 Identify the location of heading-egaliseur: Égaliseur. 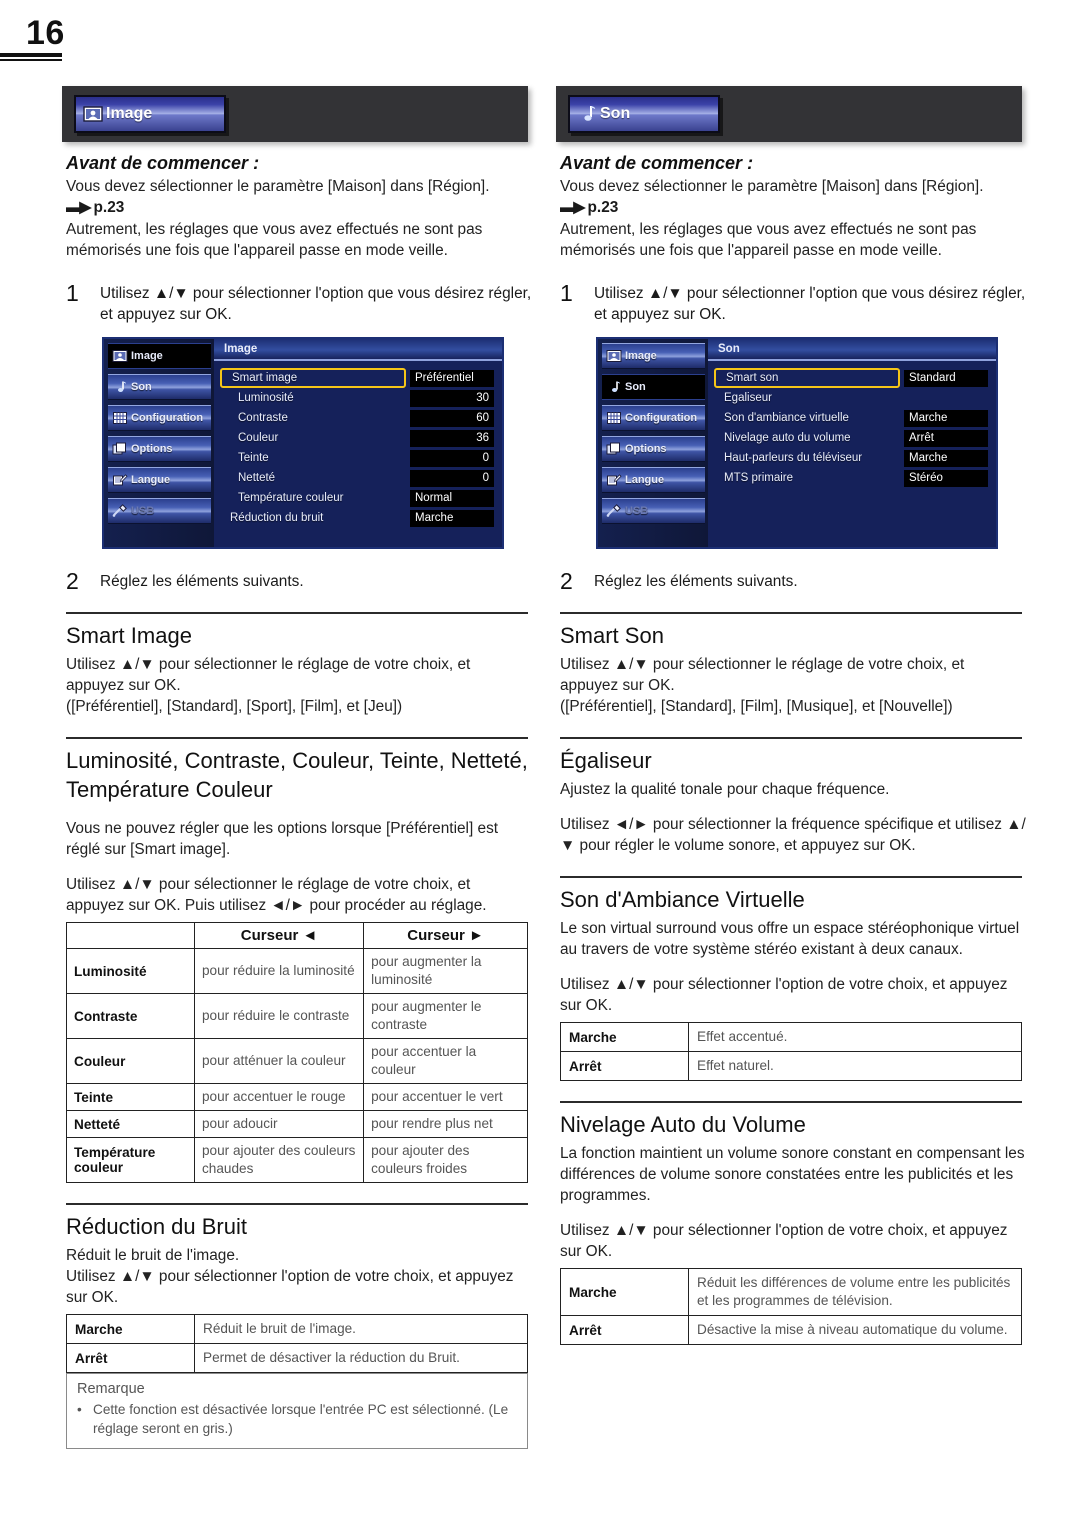
(606, 760).